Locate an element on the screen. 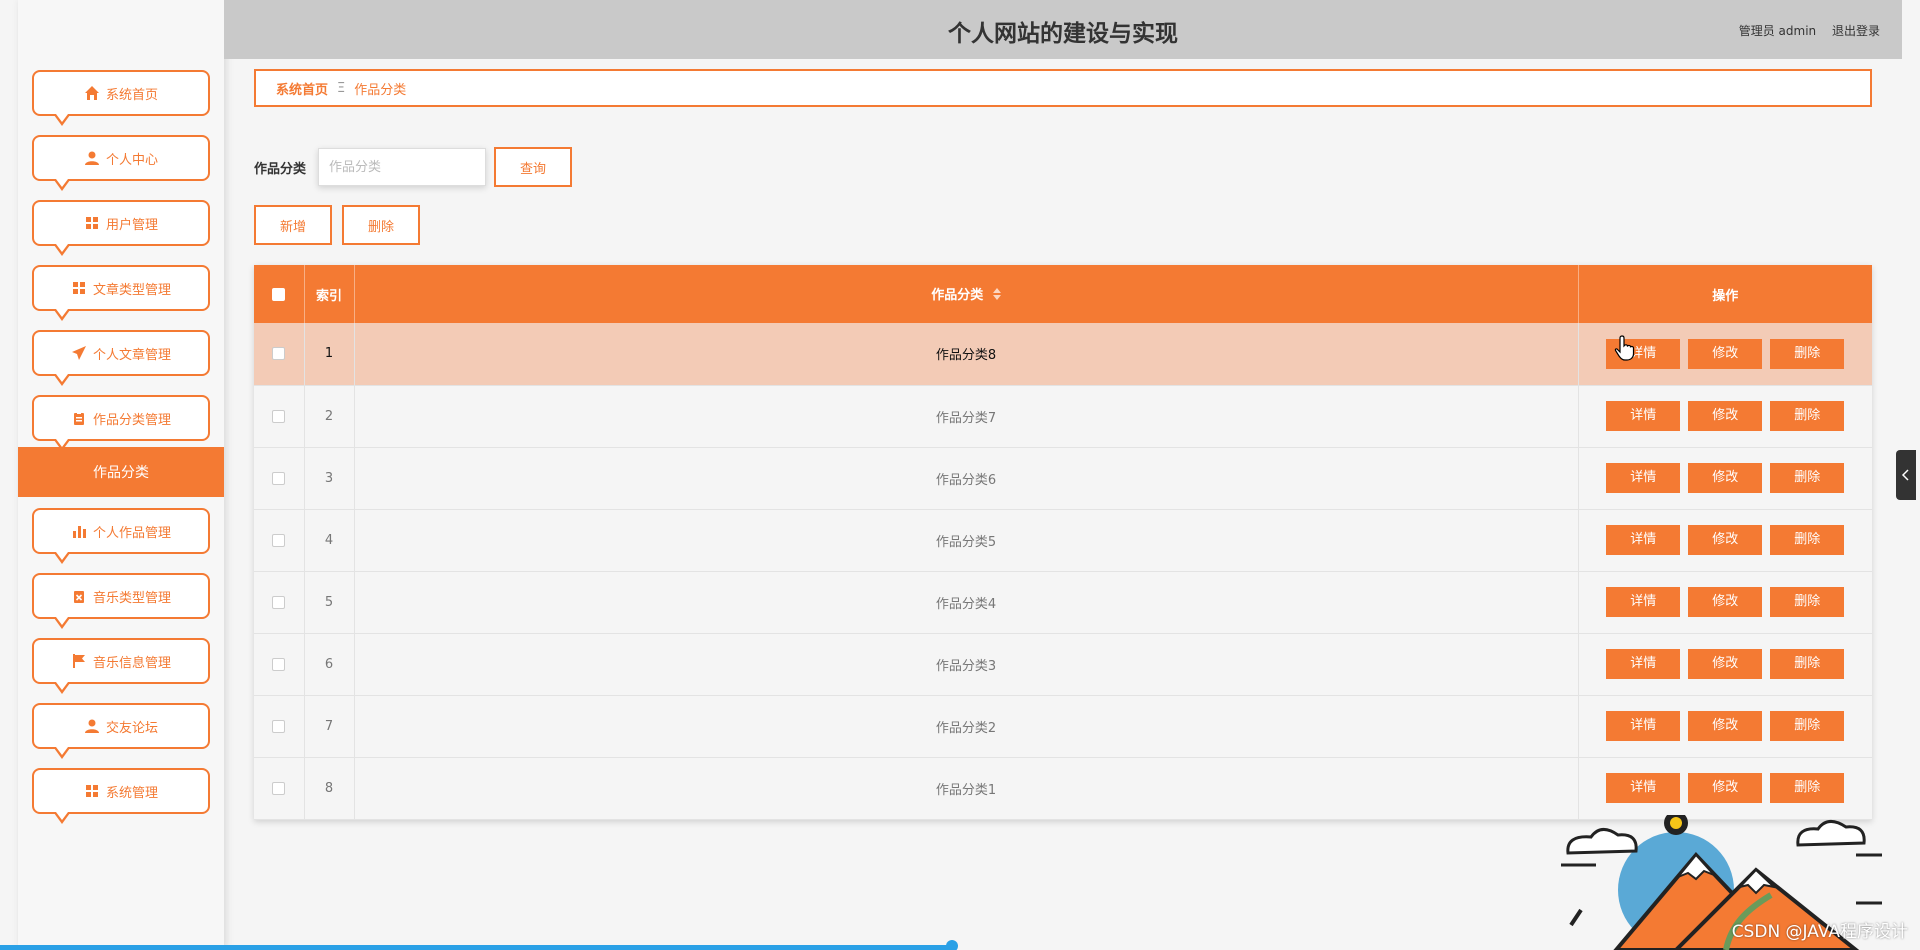  sidebar-item-personal-center: 个人中心 is located at coordinates (121, 163).